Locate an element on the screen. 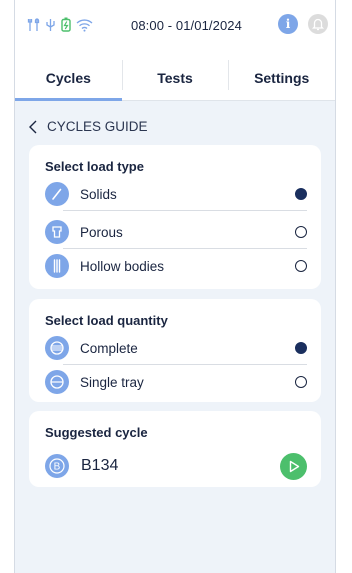  load-quantity-option-complete: Complete is located at coordinates (176, 348).